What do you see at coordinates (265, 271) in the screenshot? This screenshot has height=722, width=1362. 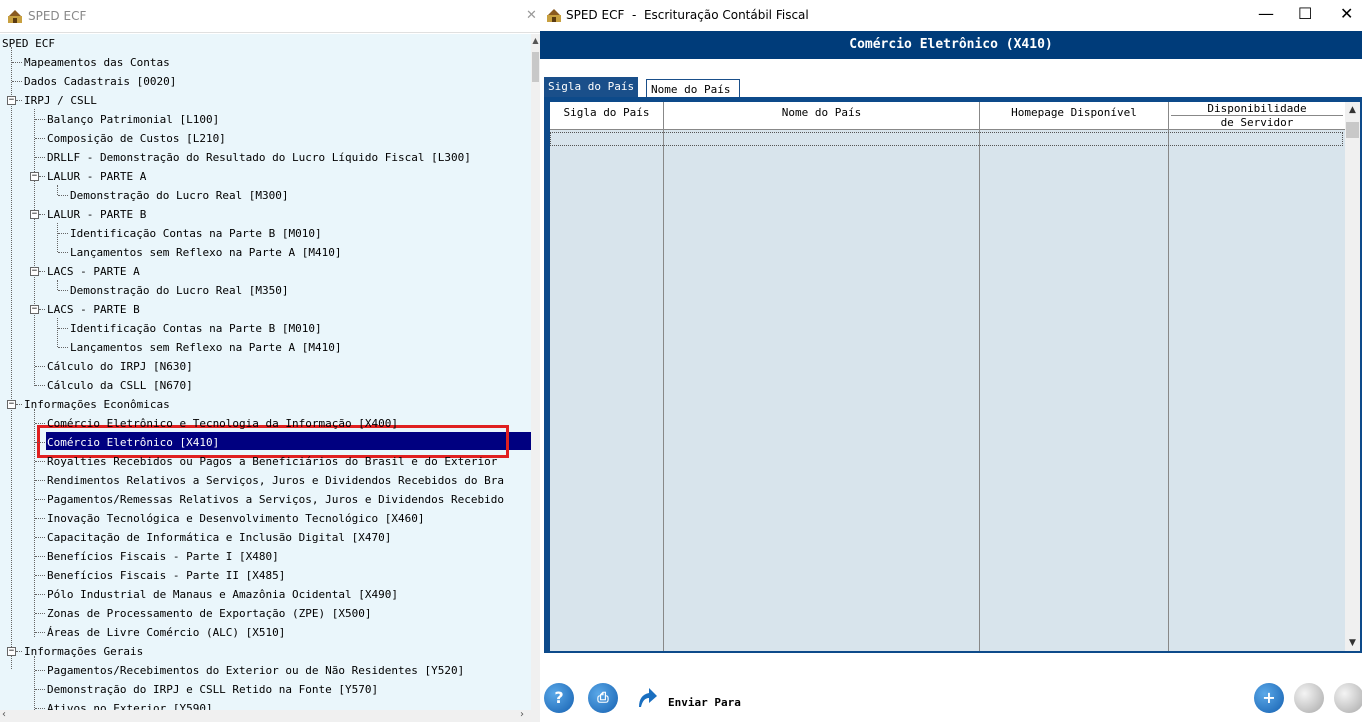 I see `tree-item-lacs-a: − LACS - PARTE A` at bounding box center [265, 271].